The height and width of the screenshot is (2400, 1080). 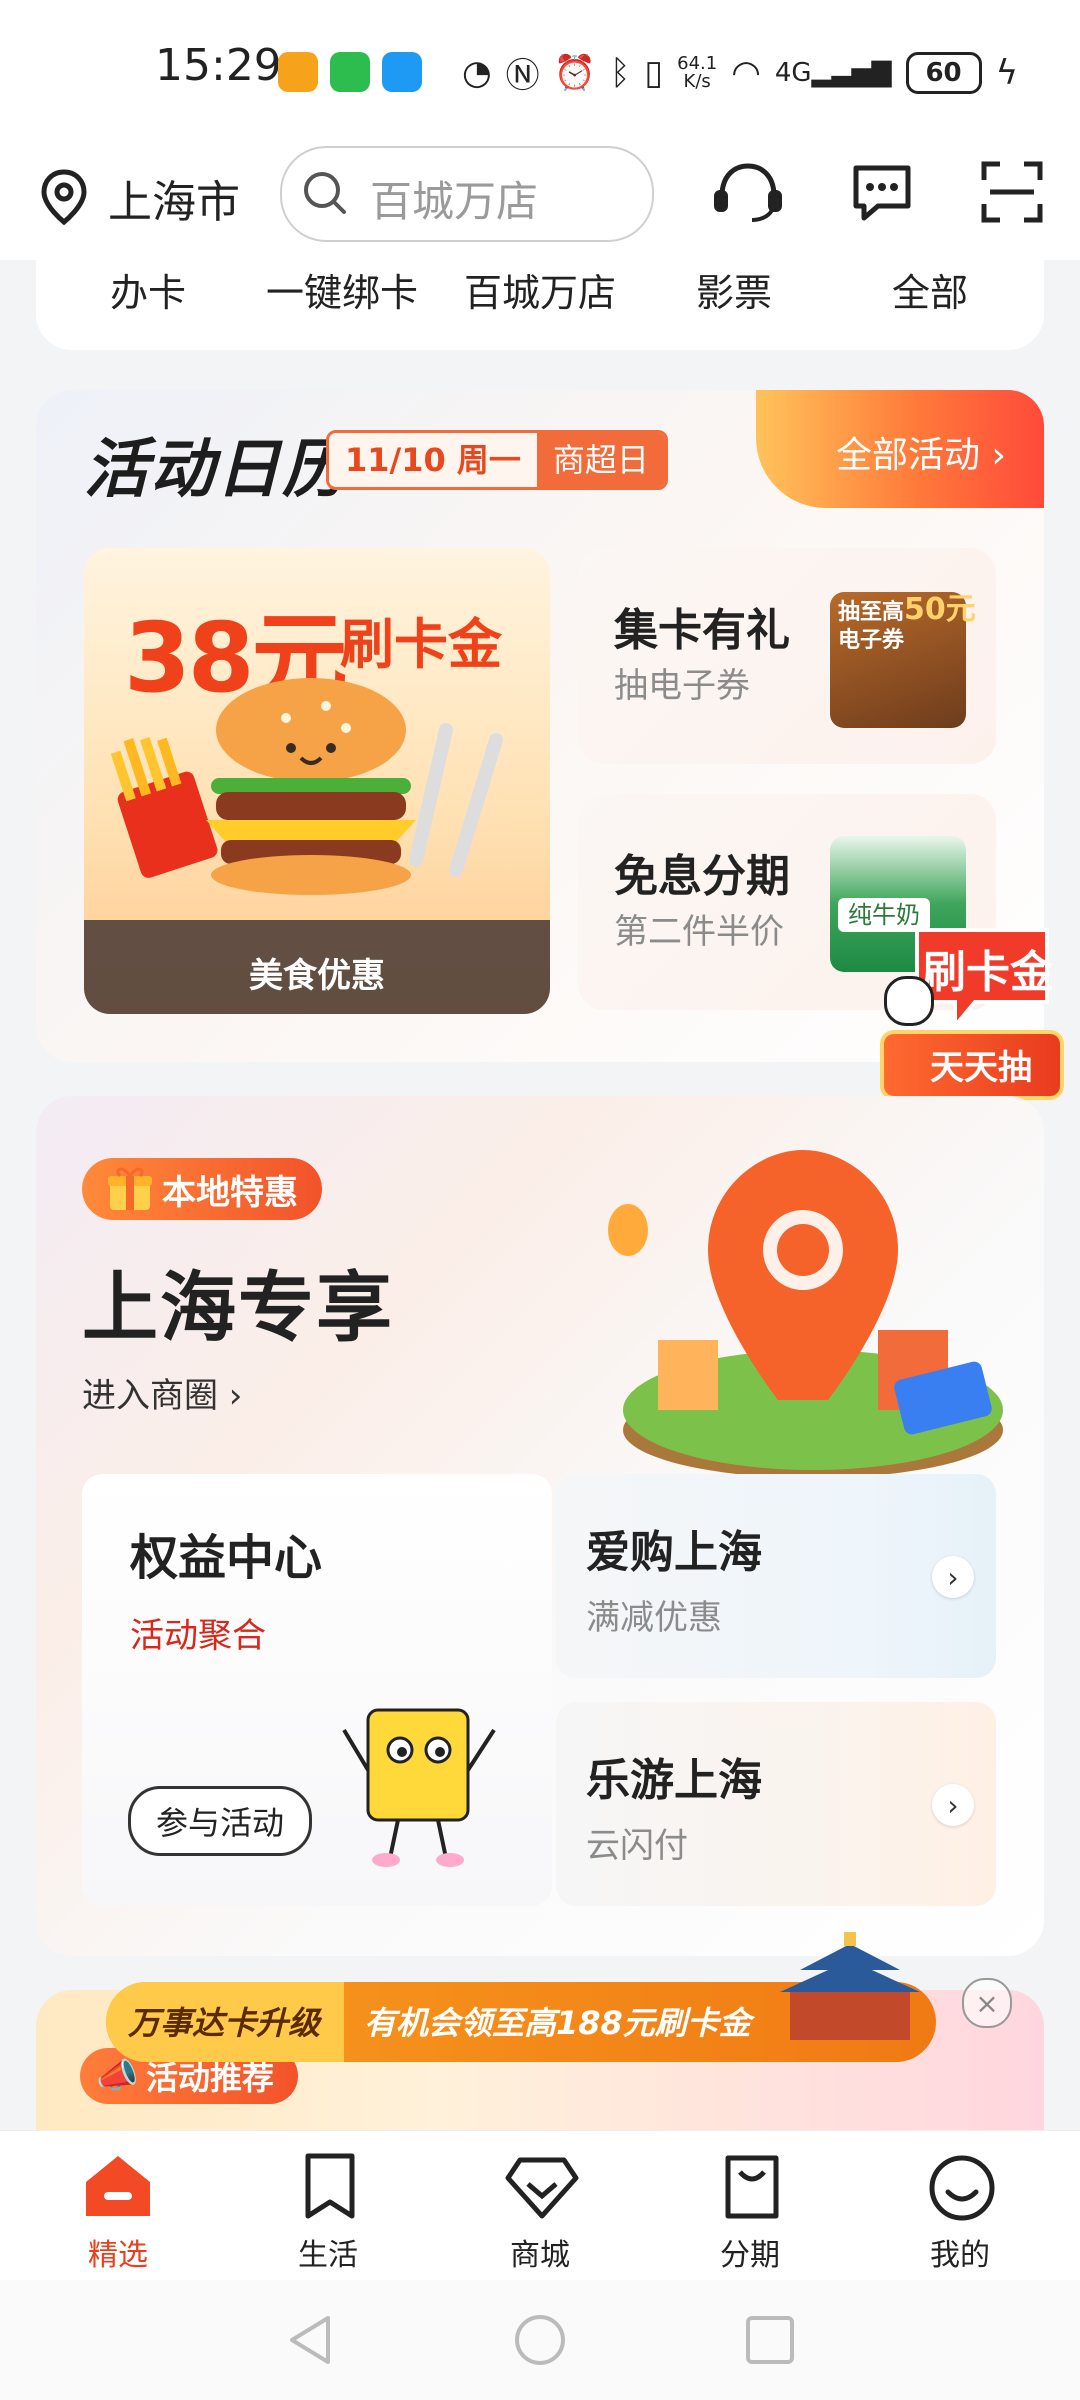 What do you see at coordinates (330, 2186) in the screenshot?
I see `bookmark-icon` at bounding box center [330, 2186].